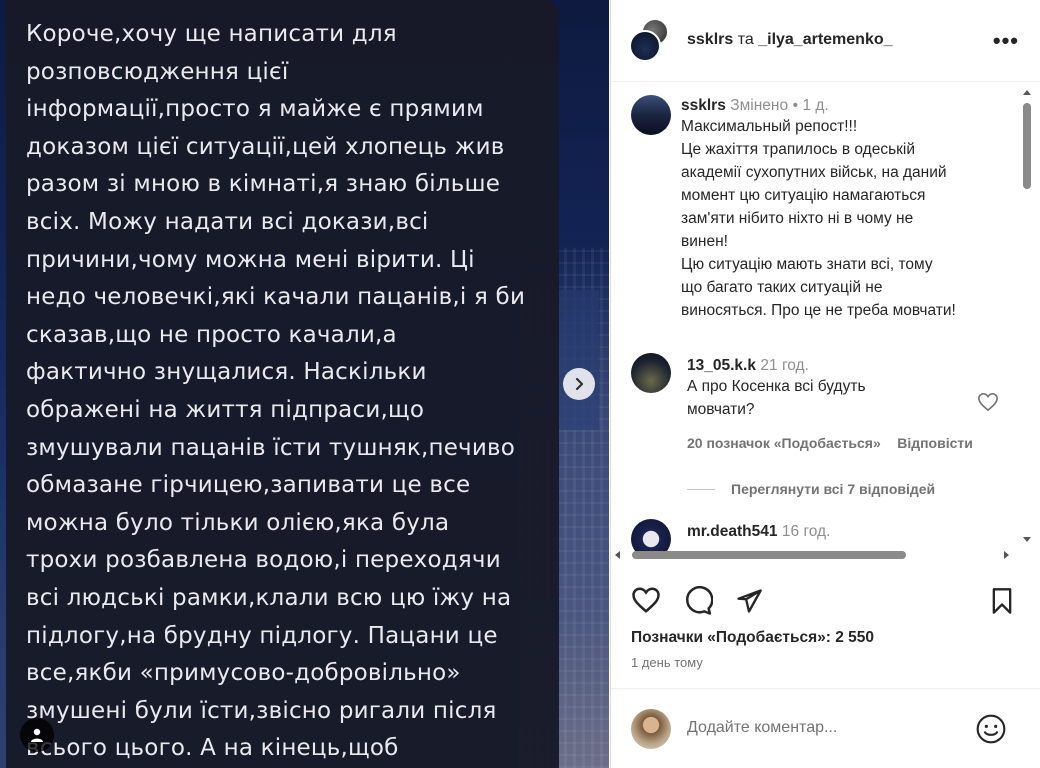 The width and height of the screenshot is (1040, 768). Describe the element at coordinates (651, 729) in the screenshot. I see `current-user-avatar` at that location.